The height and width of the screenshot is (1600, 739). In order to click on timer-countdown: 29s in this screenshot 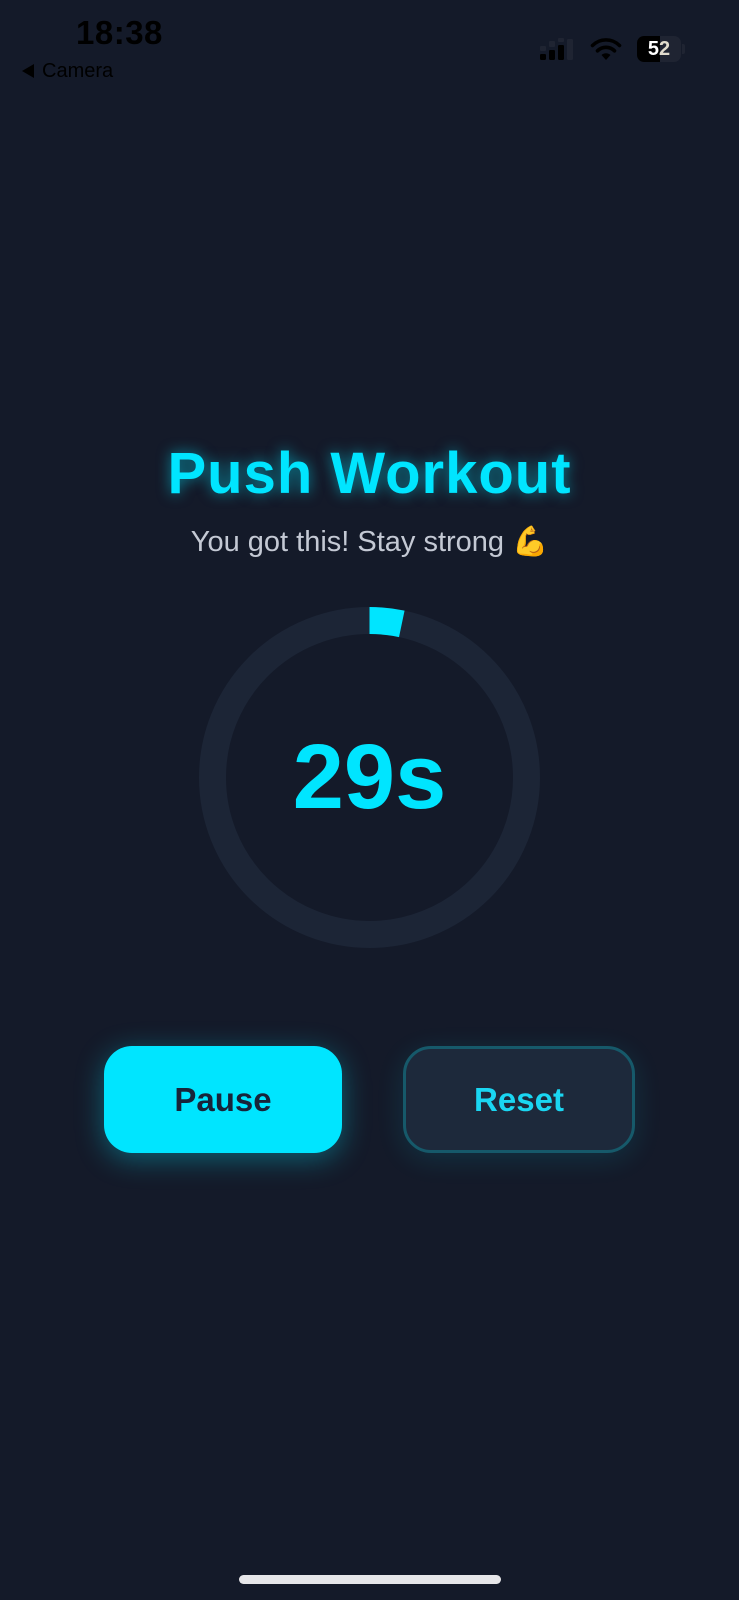, I will do `click(369, 777)`.